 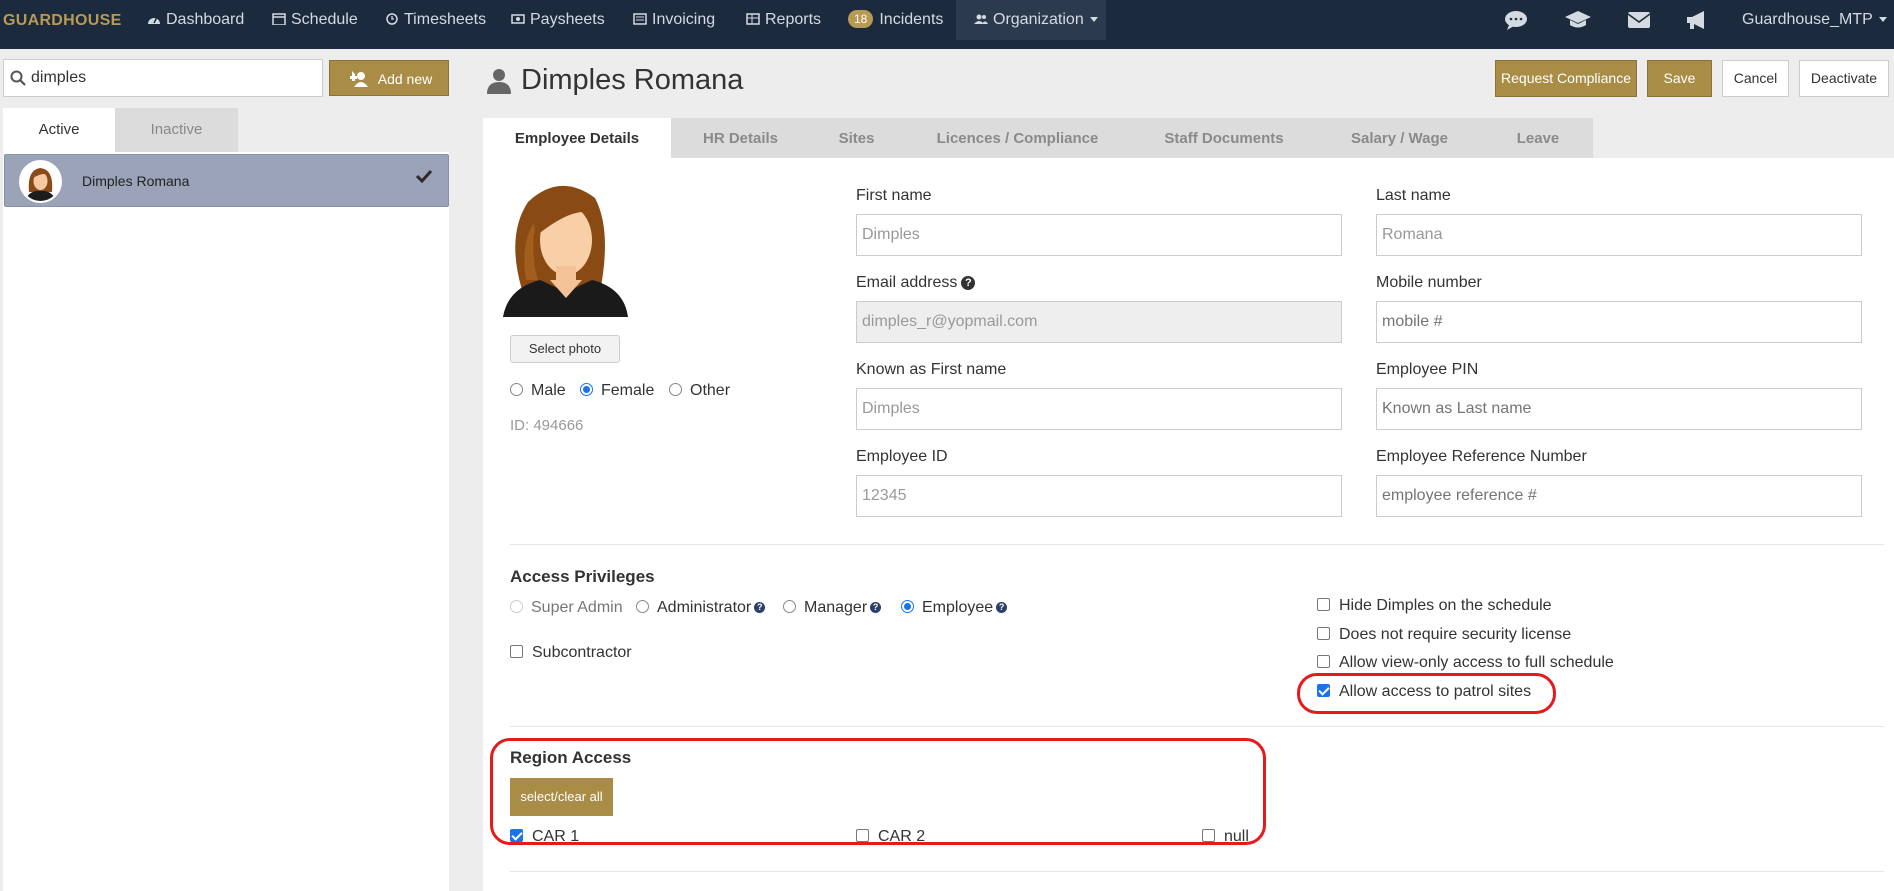 What do you see at coordinates (1639, 20) in the screenshot?
I see `envelope-icon` at bounding box center [1639, 20].